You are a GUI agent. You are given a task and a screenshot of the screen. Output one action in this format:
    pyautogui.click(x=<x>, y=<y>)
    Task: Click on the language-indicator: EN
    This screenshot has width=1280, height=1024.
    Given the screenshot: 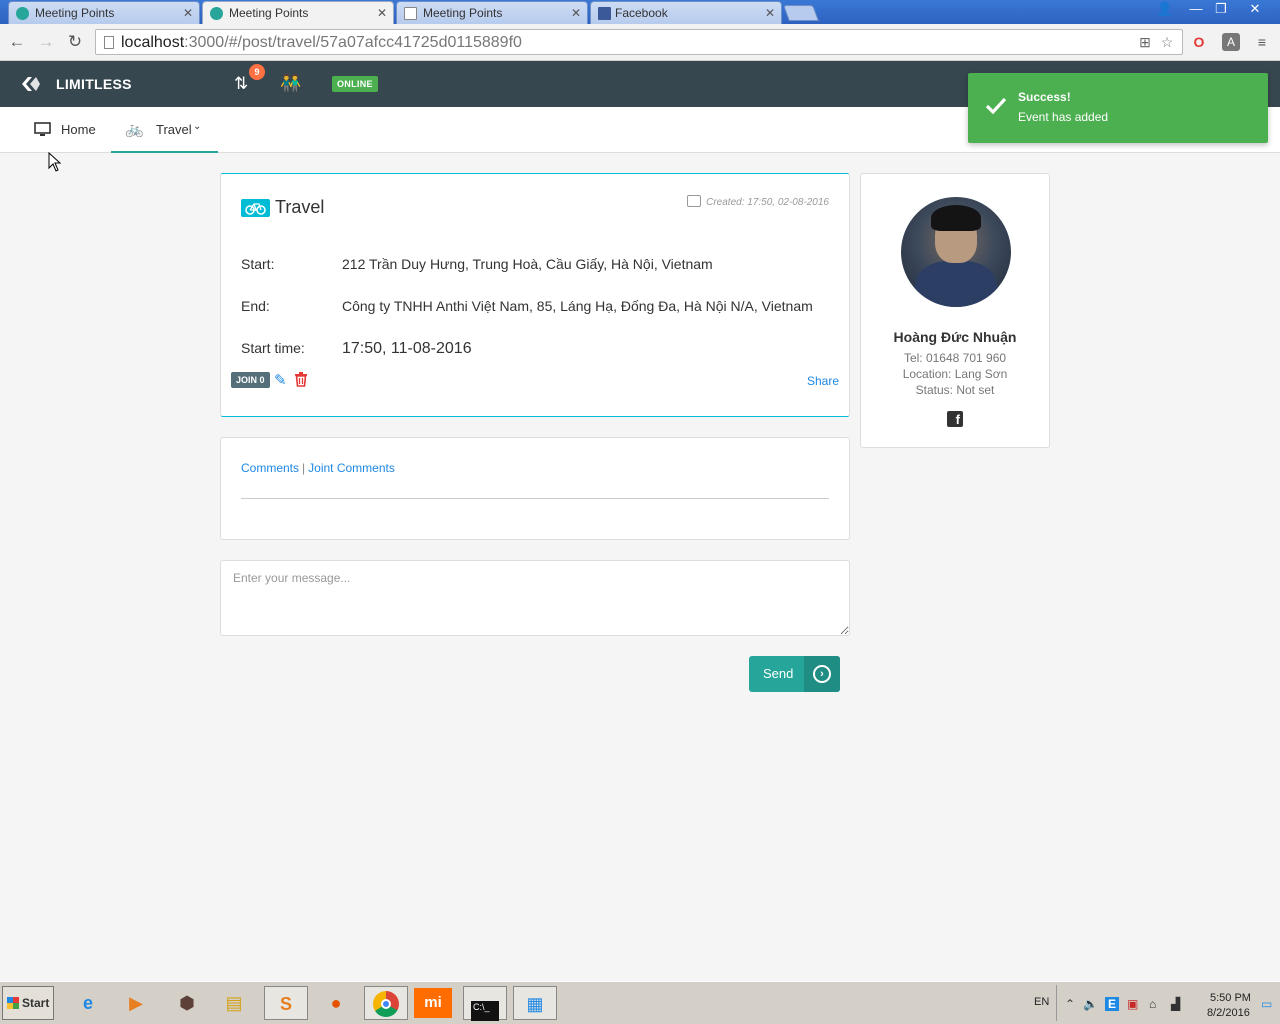 What is the action you would take?
    pyautogui.click(x=1041, y=1002)
    